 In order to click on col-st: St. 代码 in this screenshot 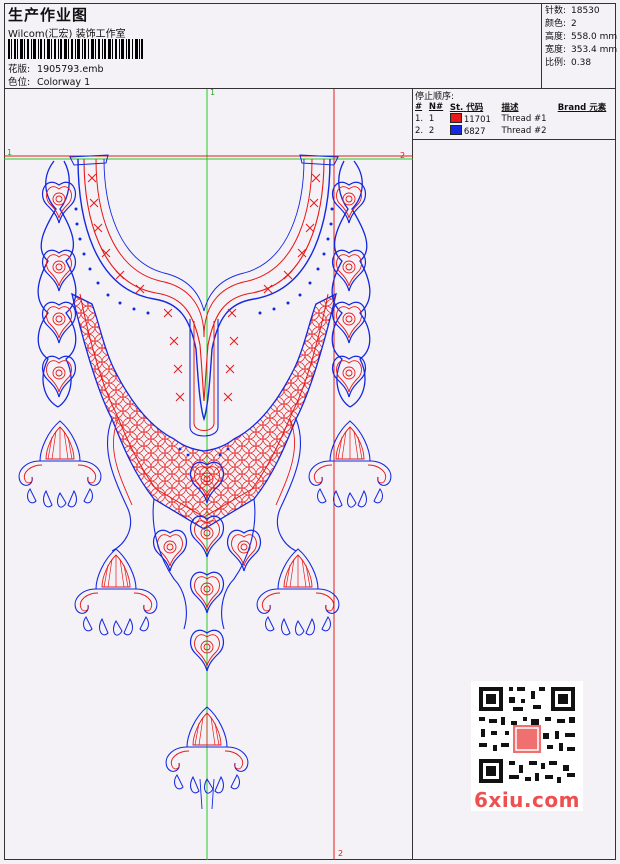, I will do `click(466, 108)`.